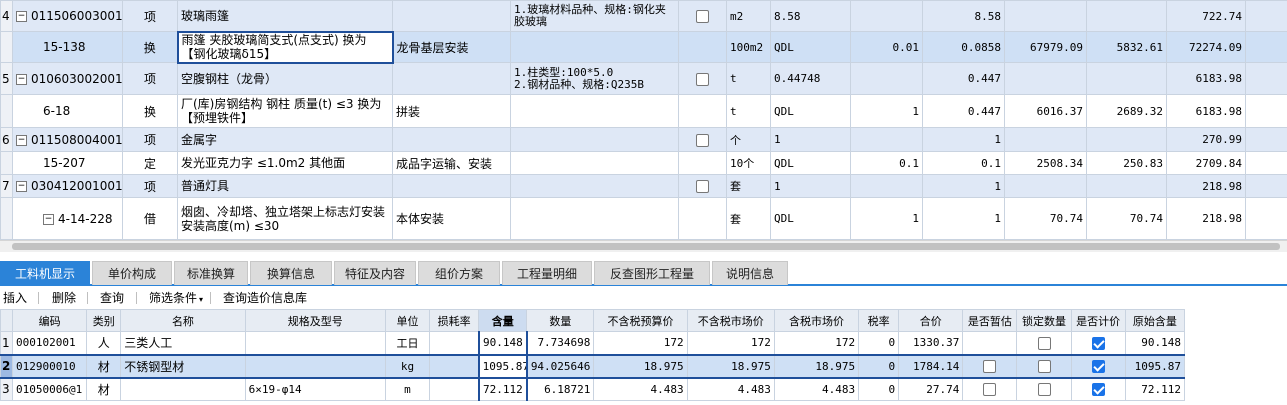 The width and height of the screenshot is (1287, 405). Describe the element at coordinates (502, 389) in the screenshot. I see `content-cell: 72.112` at that location.